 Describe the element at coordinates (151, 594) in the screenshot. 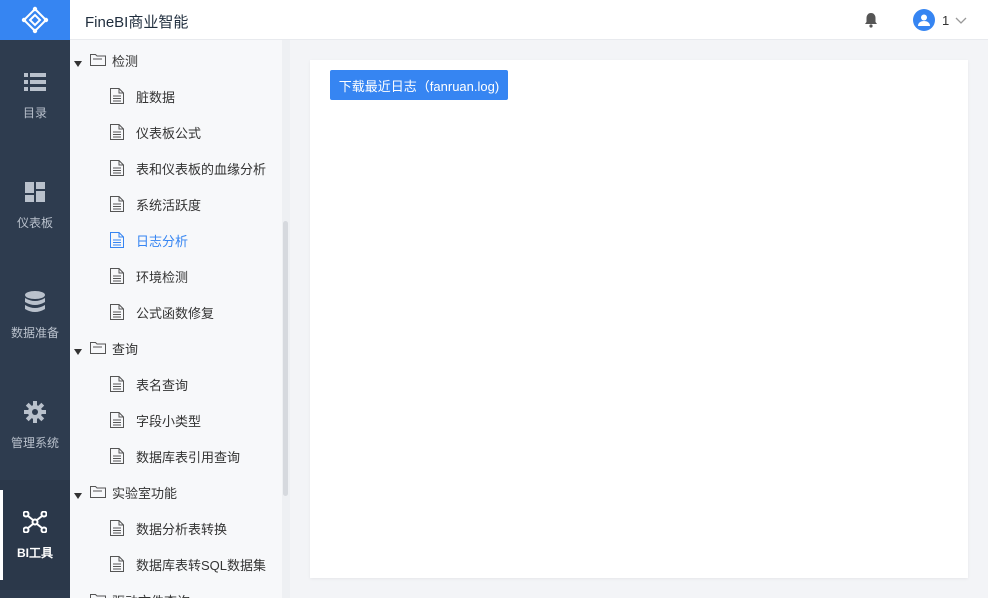

I see `tree-label: 驱动文件查询` at that location.